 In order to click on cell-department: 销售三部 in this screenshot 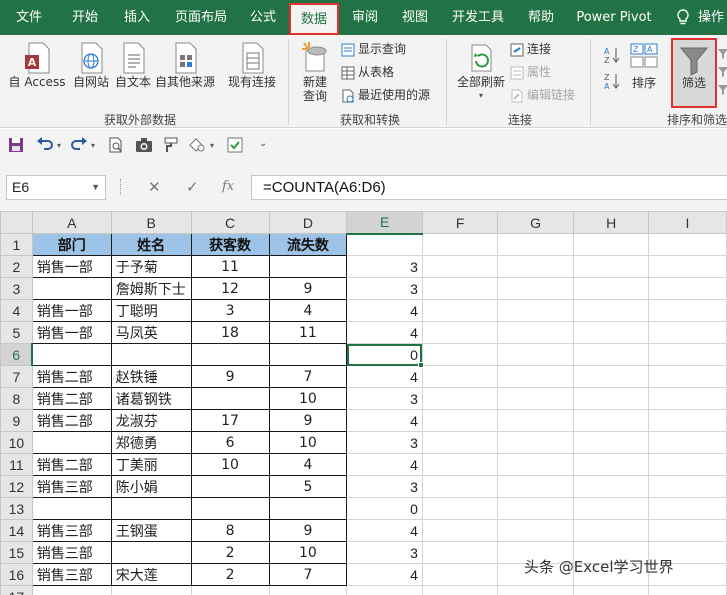, I will do `click(71, 552)`.